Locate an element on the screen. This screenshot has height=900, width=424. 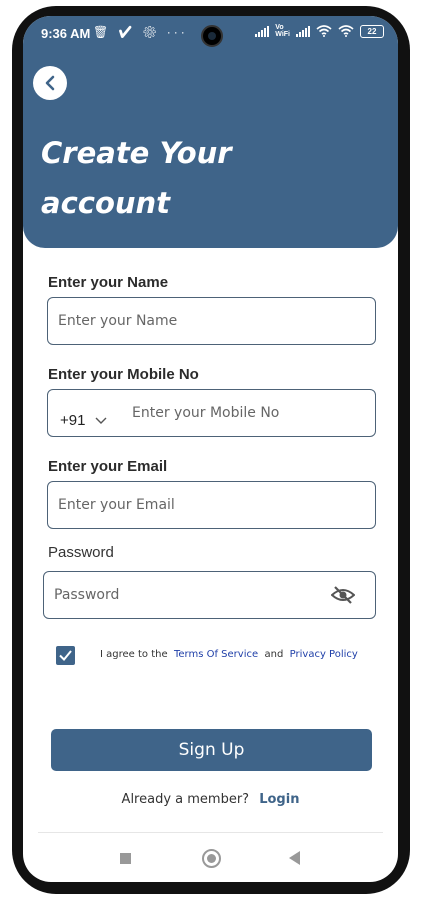
back-button is located at coordinates (50, 83).